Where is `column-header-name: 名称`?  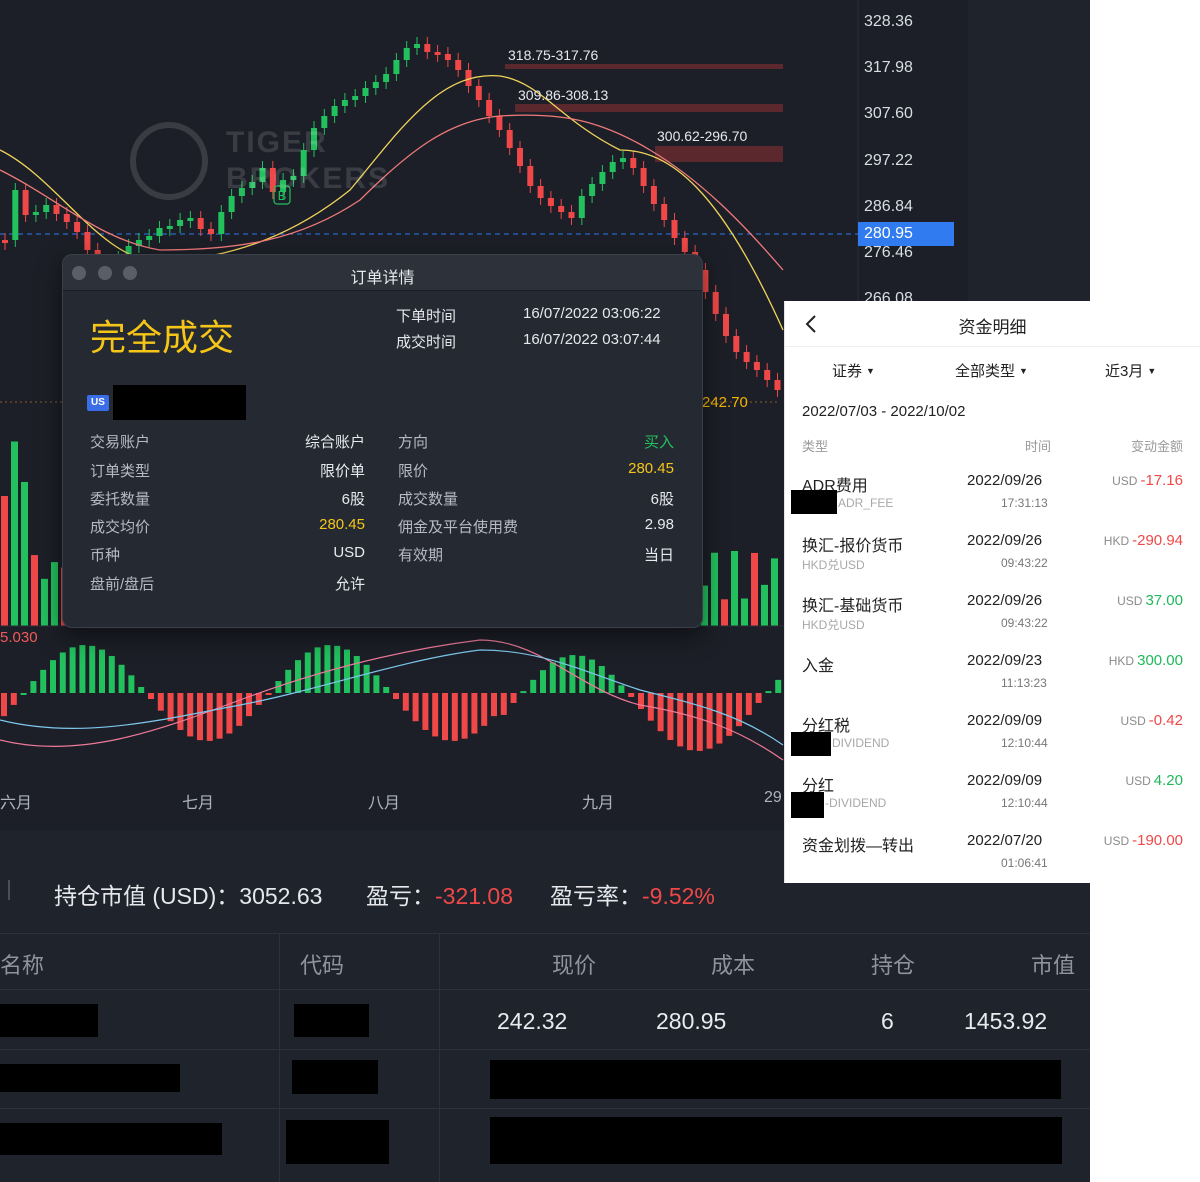 column-header-name: 名称 is located at coordinates (22, 964).